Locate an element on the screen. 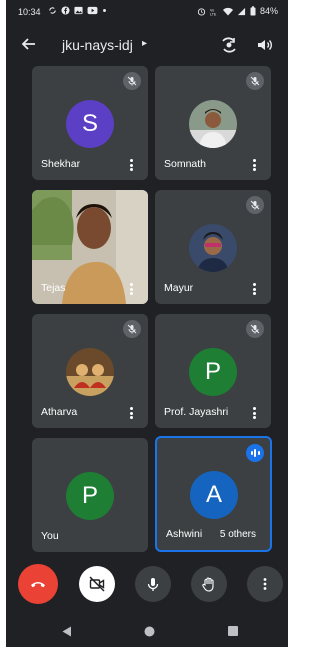  sync-icon is located at coordinates (52, 10).